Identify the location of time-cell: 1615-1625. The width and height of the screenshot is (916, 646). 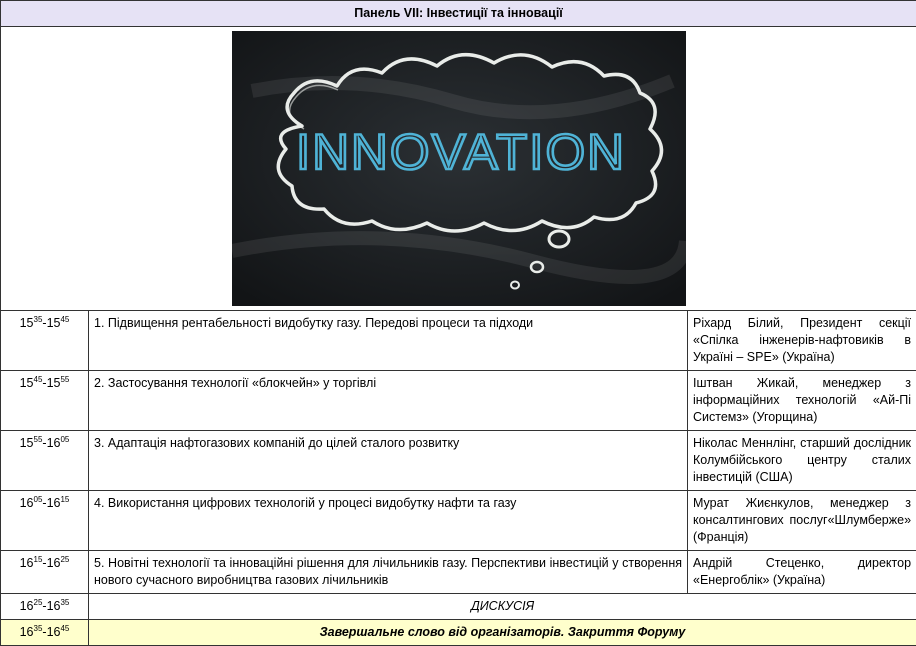
(45, 572).